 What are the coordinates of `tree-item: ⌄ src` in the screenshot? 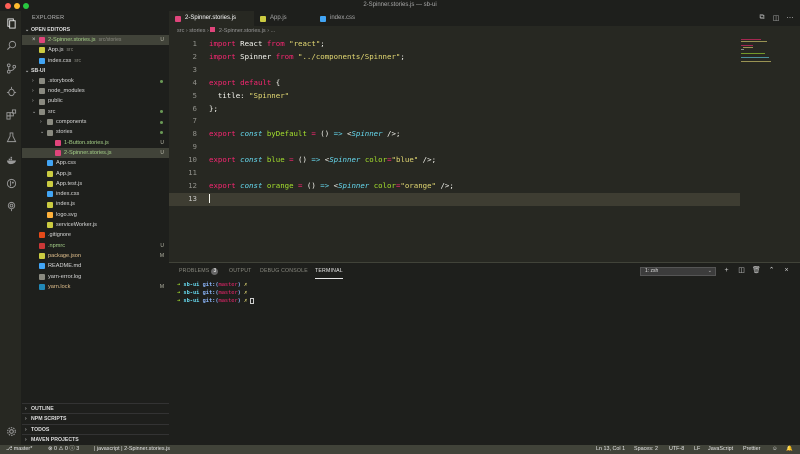 It's located at (95, 112).